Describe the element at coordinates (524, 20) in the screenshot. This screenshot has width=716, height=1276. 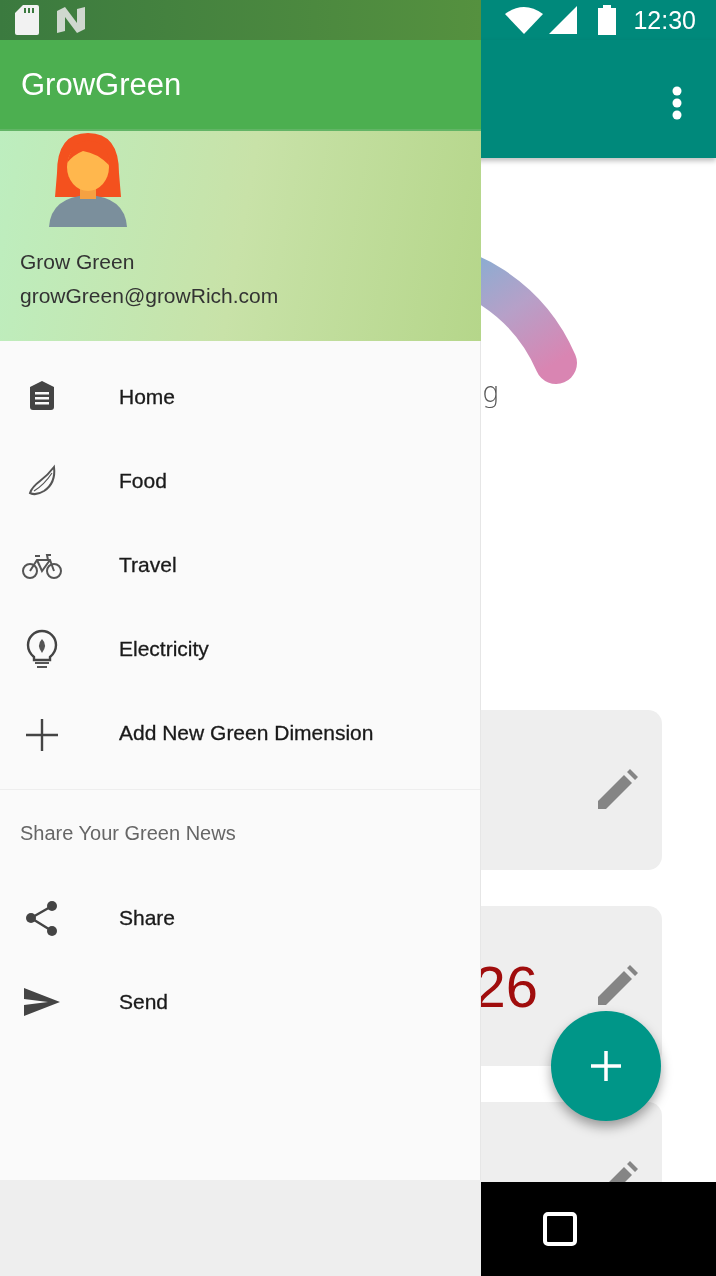
I see `wifi-icon` at that location.